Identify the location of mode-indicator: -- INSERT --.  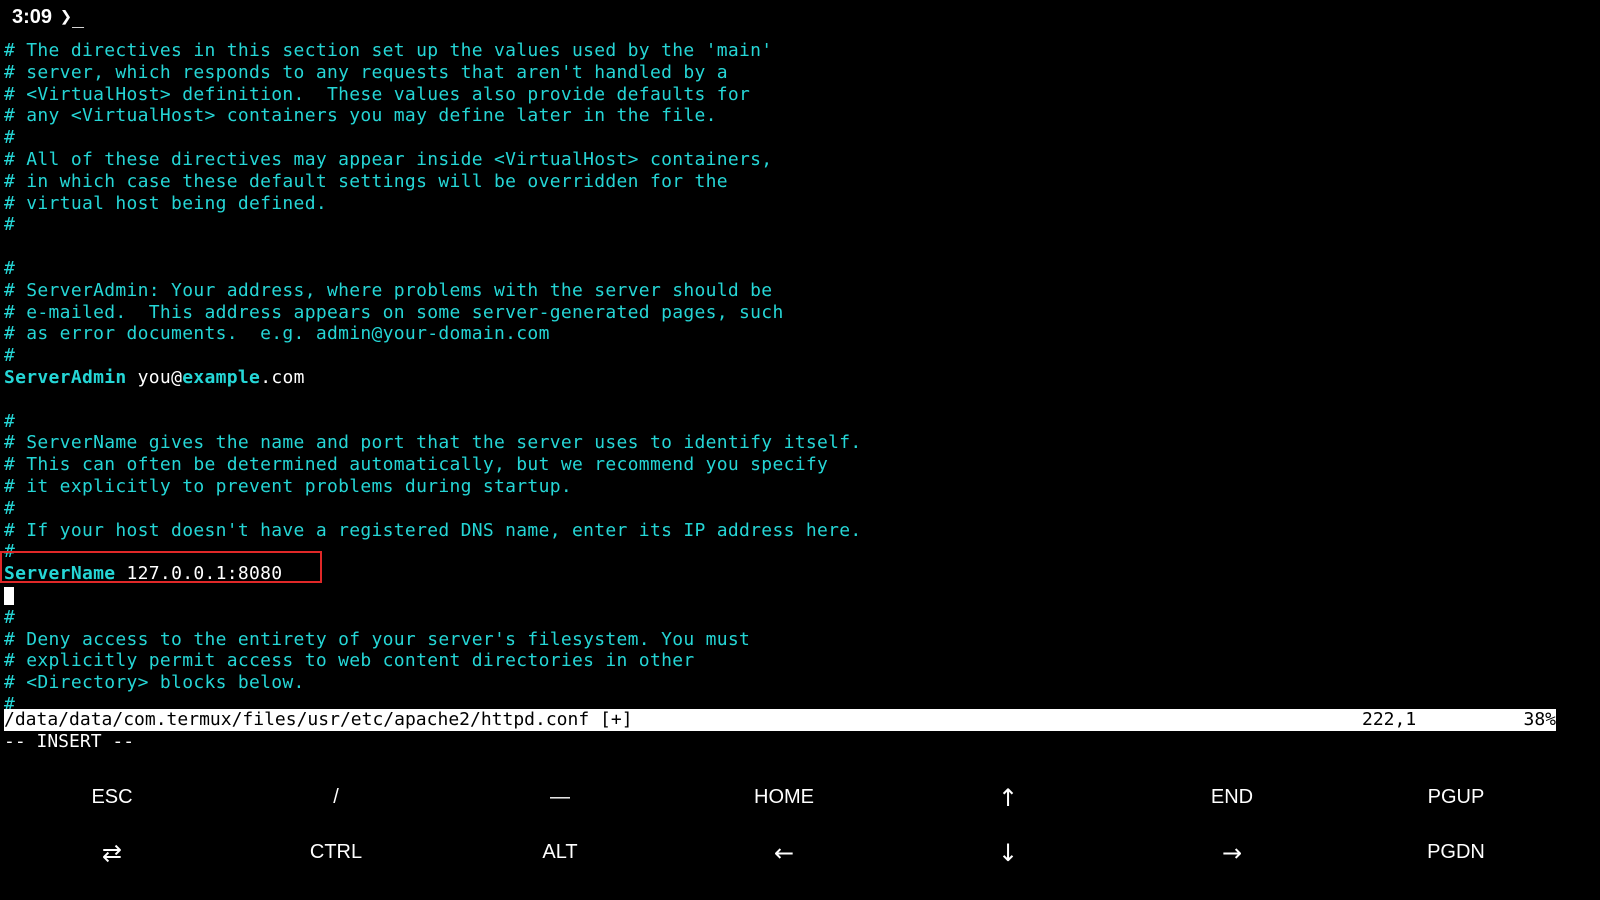
(69, 741).